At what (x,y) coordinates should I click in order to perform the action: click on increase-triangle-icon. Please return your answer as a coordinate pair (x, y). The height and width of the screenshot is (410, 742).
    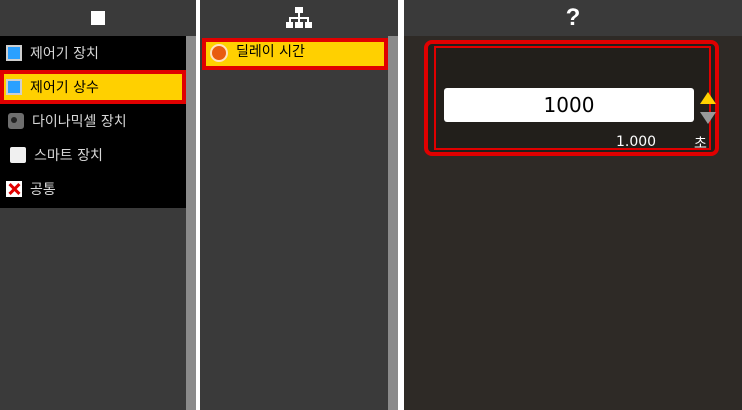
    Looking at the image, I should click on (708, 98).